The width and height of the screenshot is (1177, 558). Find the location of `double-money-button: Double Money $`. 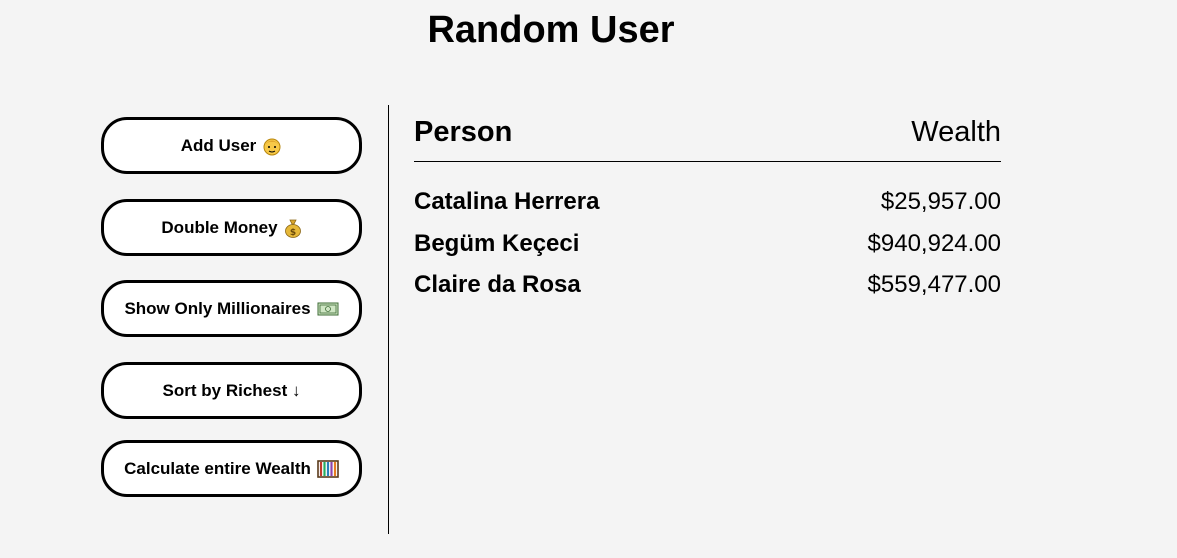

double-money-button: Double Money $ is located at coordinates (231, 227).